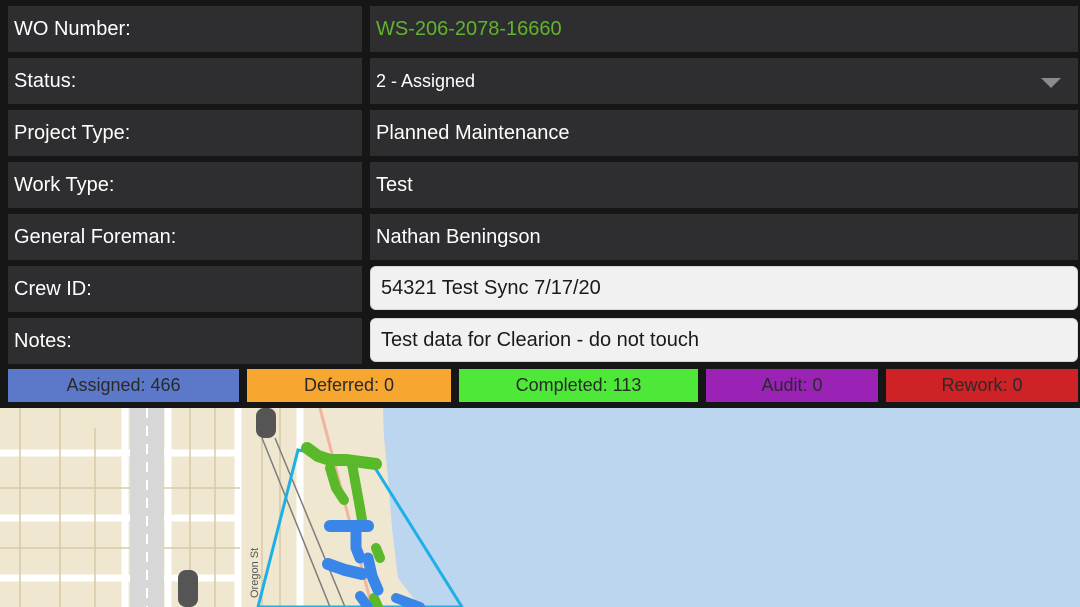  What do you see at coordinates (123, 385) in the screenshot?
I see `assigned-count-badge: Assigned: 466` at bounding box center [123, 385].